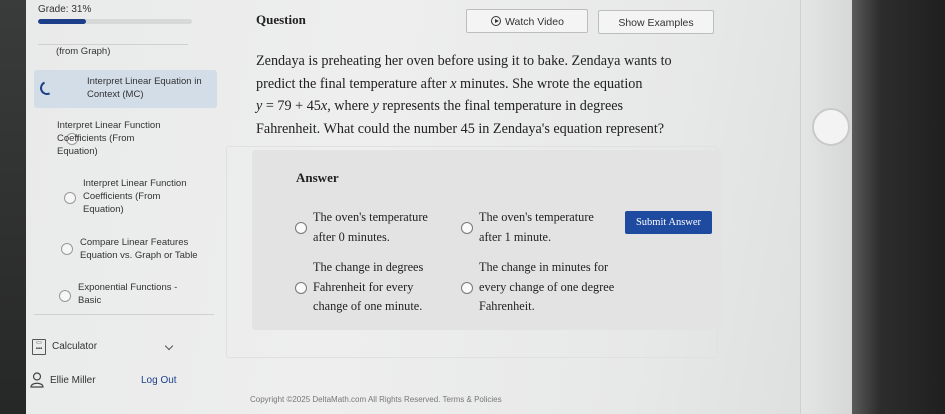 The height and width of the screenshot is (414, 945). I want to click on sidebar-item-exponential-functions: Exponential Functions - Basic, so click(124, 296).